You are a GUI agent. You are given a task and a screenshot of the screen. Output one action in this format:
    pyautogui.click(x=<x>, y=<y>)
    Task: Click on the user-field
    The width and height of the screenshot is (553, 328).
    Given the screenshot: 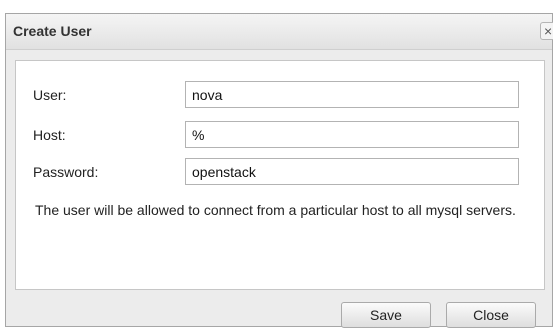 What is the action you would take?
    pyautogui.click(x=352, y=94)
    